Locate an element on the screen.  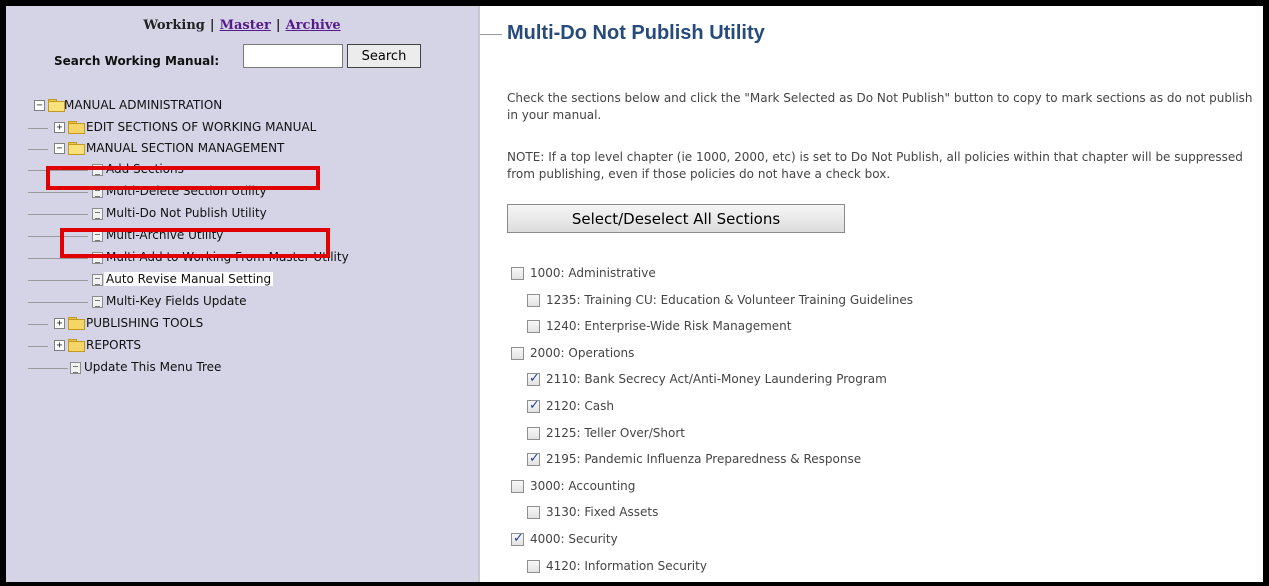
section-label: 4120: Information Security is located at coordinates (626, 566).